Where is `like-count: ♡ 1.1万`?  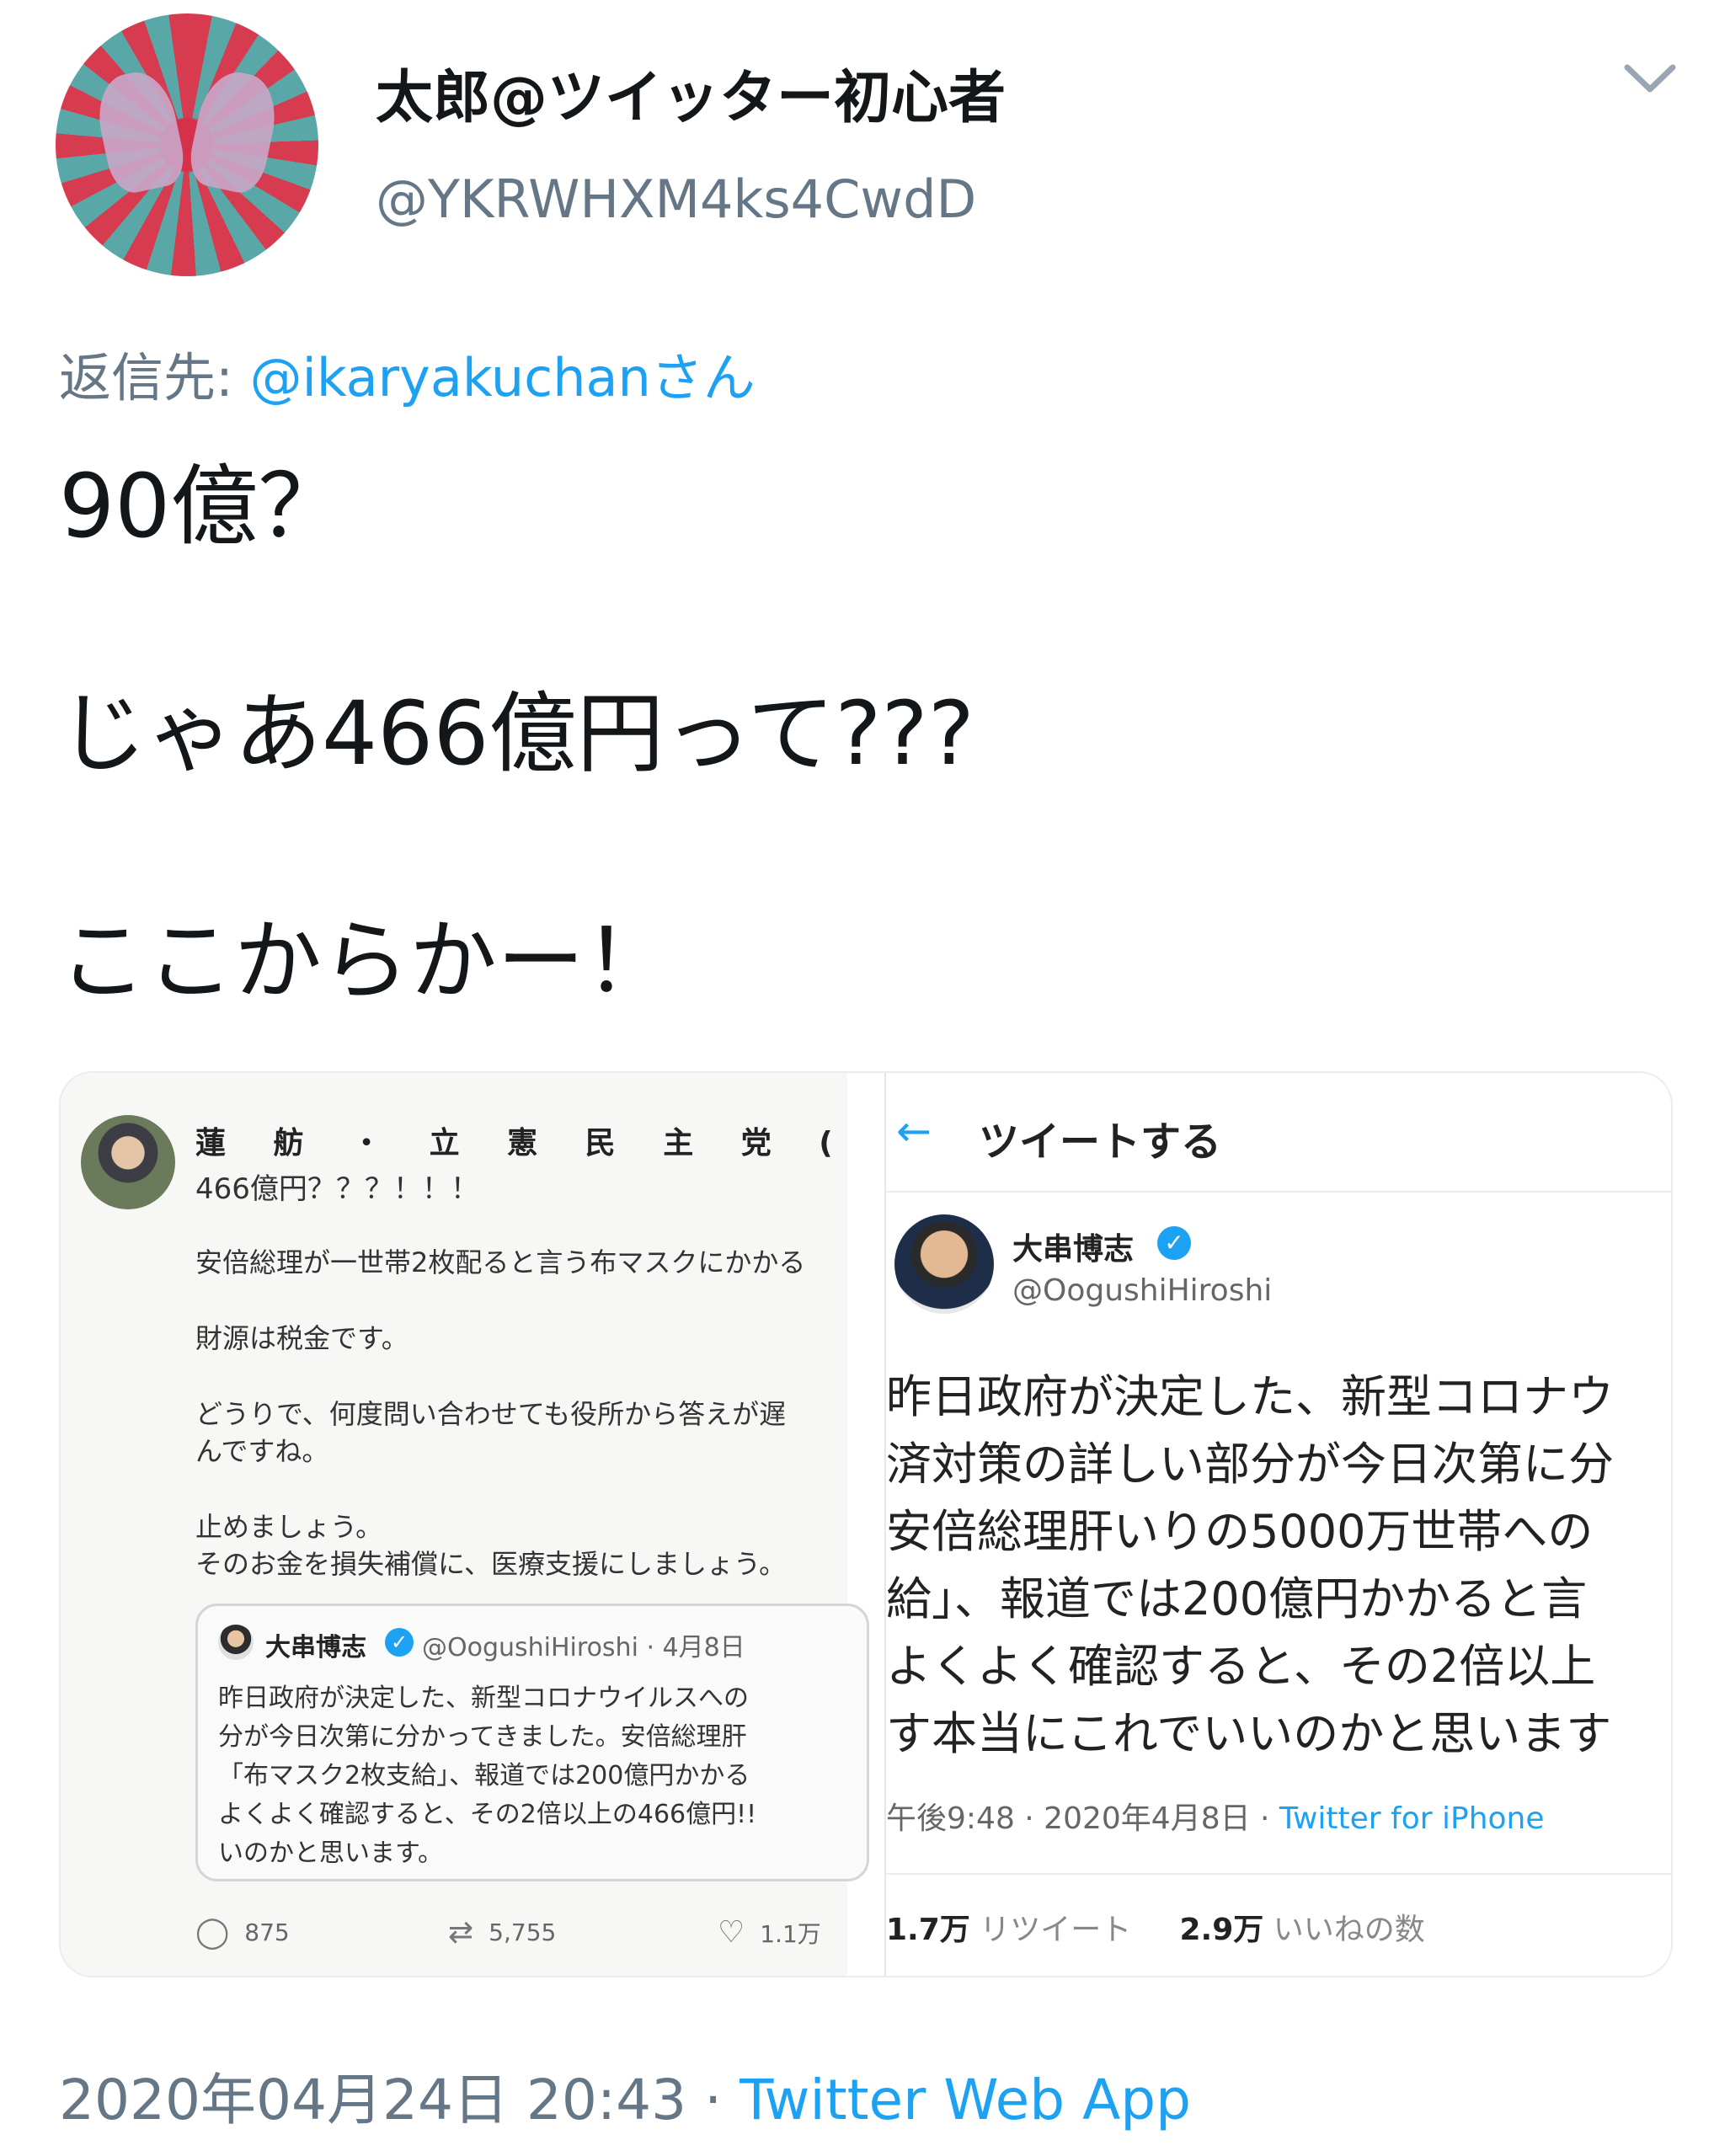
like-count: ♡ 1.1万 is located at coordinates (769, 1932).